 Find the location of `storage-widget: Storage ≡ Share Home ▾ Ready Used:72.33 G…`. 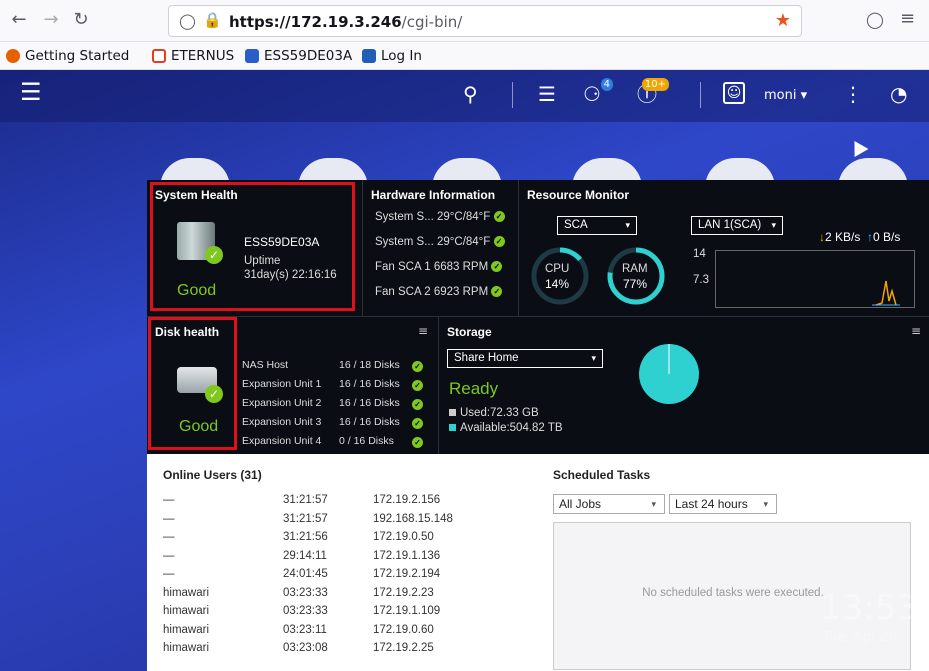

storage-widget: Storage ≡ Share Home ▾ Ready Used:72.33 G… is located at coordinates (684, 385).